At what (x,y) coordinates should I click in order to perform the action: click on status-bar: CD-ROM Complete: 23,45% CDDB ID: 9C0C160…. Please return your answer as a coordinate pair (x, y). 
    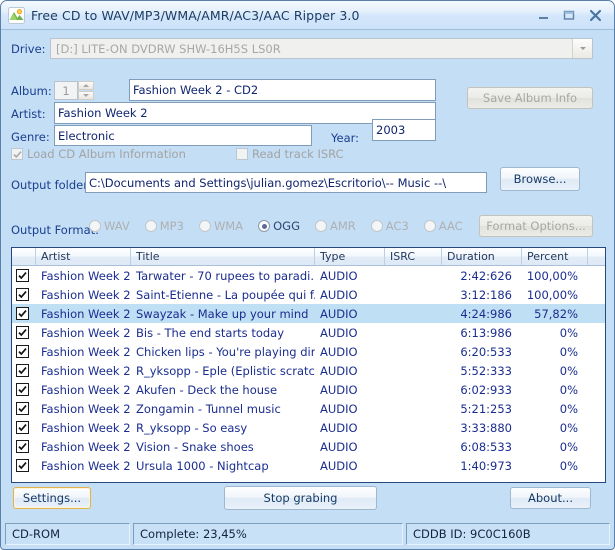
    Looking at the image, I should click on (307, 534).